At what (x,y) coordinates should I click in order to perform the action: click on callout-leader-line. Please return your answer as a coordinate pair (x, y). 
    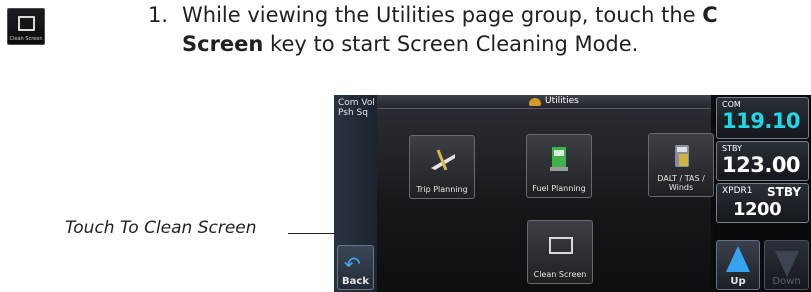
    Looking at the image, I should click on (311, 233).